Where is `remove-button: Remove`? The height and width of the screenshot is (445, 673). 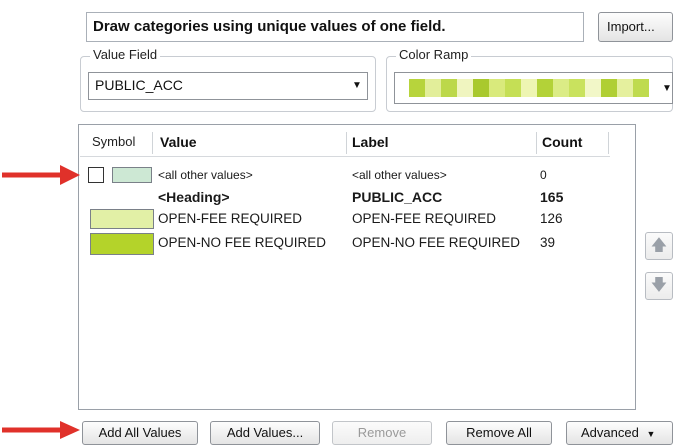 remove-button: Remove is located at coordinates (382, 433).